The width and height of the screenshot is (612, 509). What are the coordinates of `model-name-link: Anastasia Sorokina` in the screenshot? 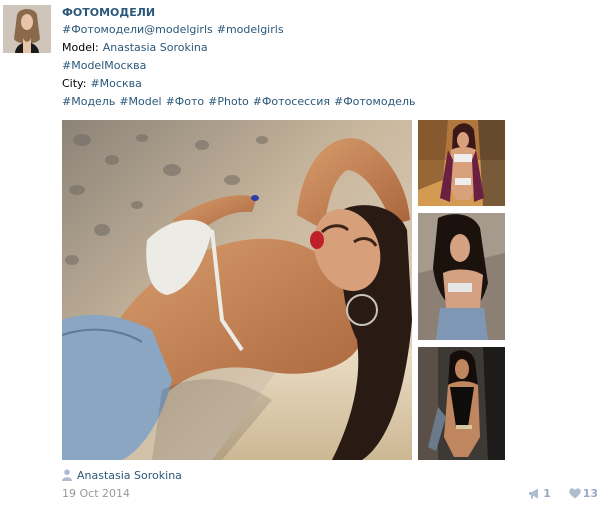 It's located at (155, 47).